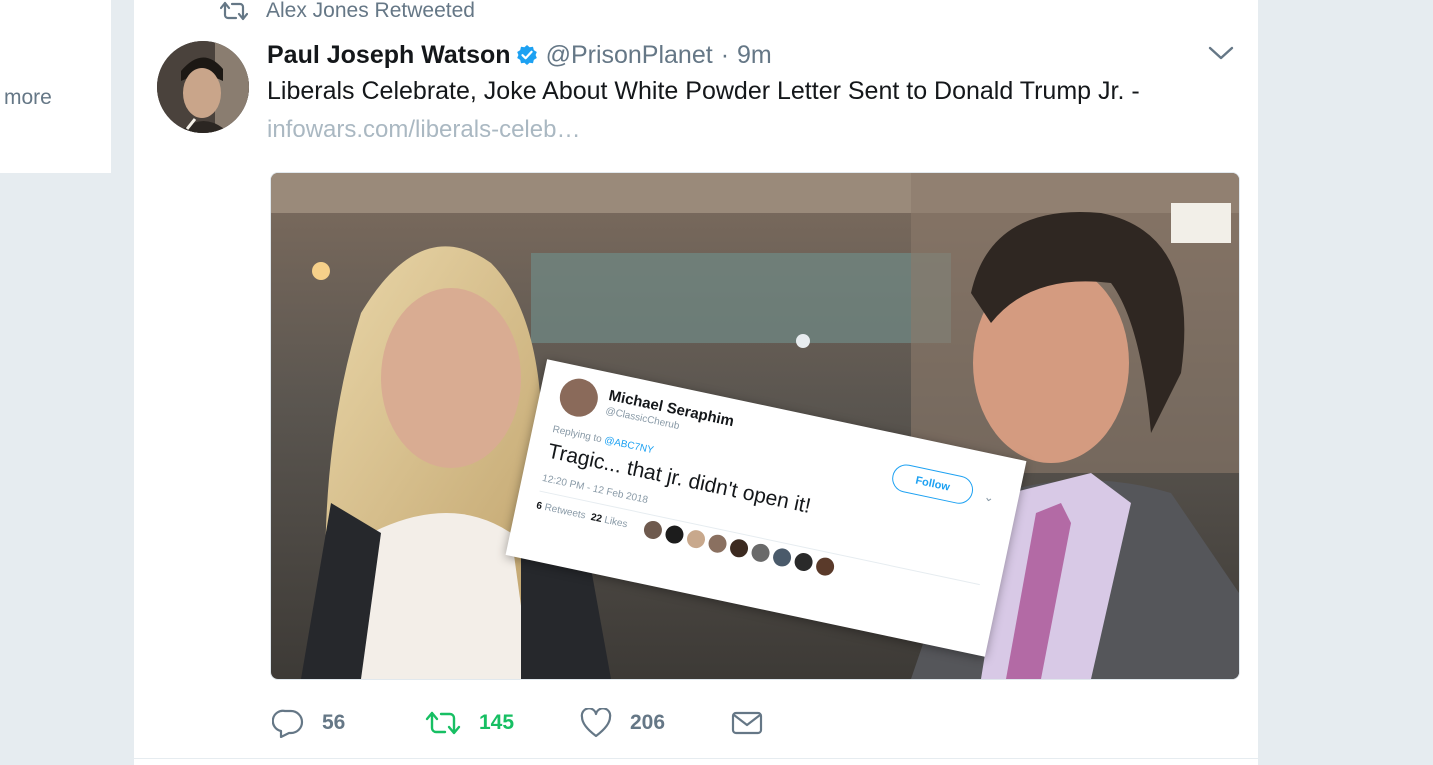 This screenshot has width=1433, height=765. What do you see at coordinates (565, 512) in the screenshot?
I see `embedded-retweets-label: Retweets` at bounding box center [565, 512].